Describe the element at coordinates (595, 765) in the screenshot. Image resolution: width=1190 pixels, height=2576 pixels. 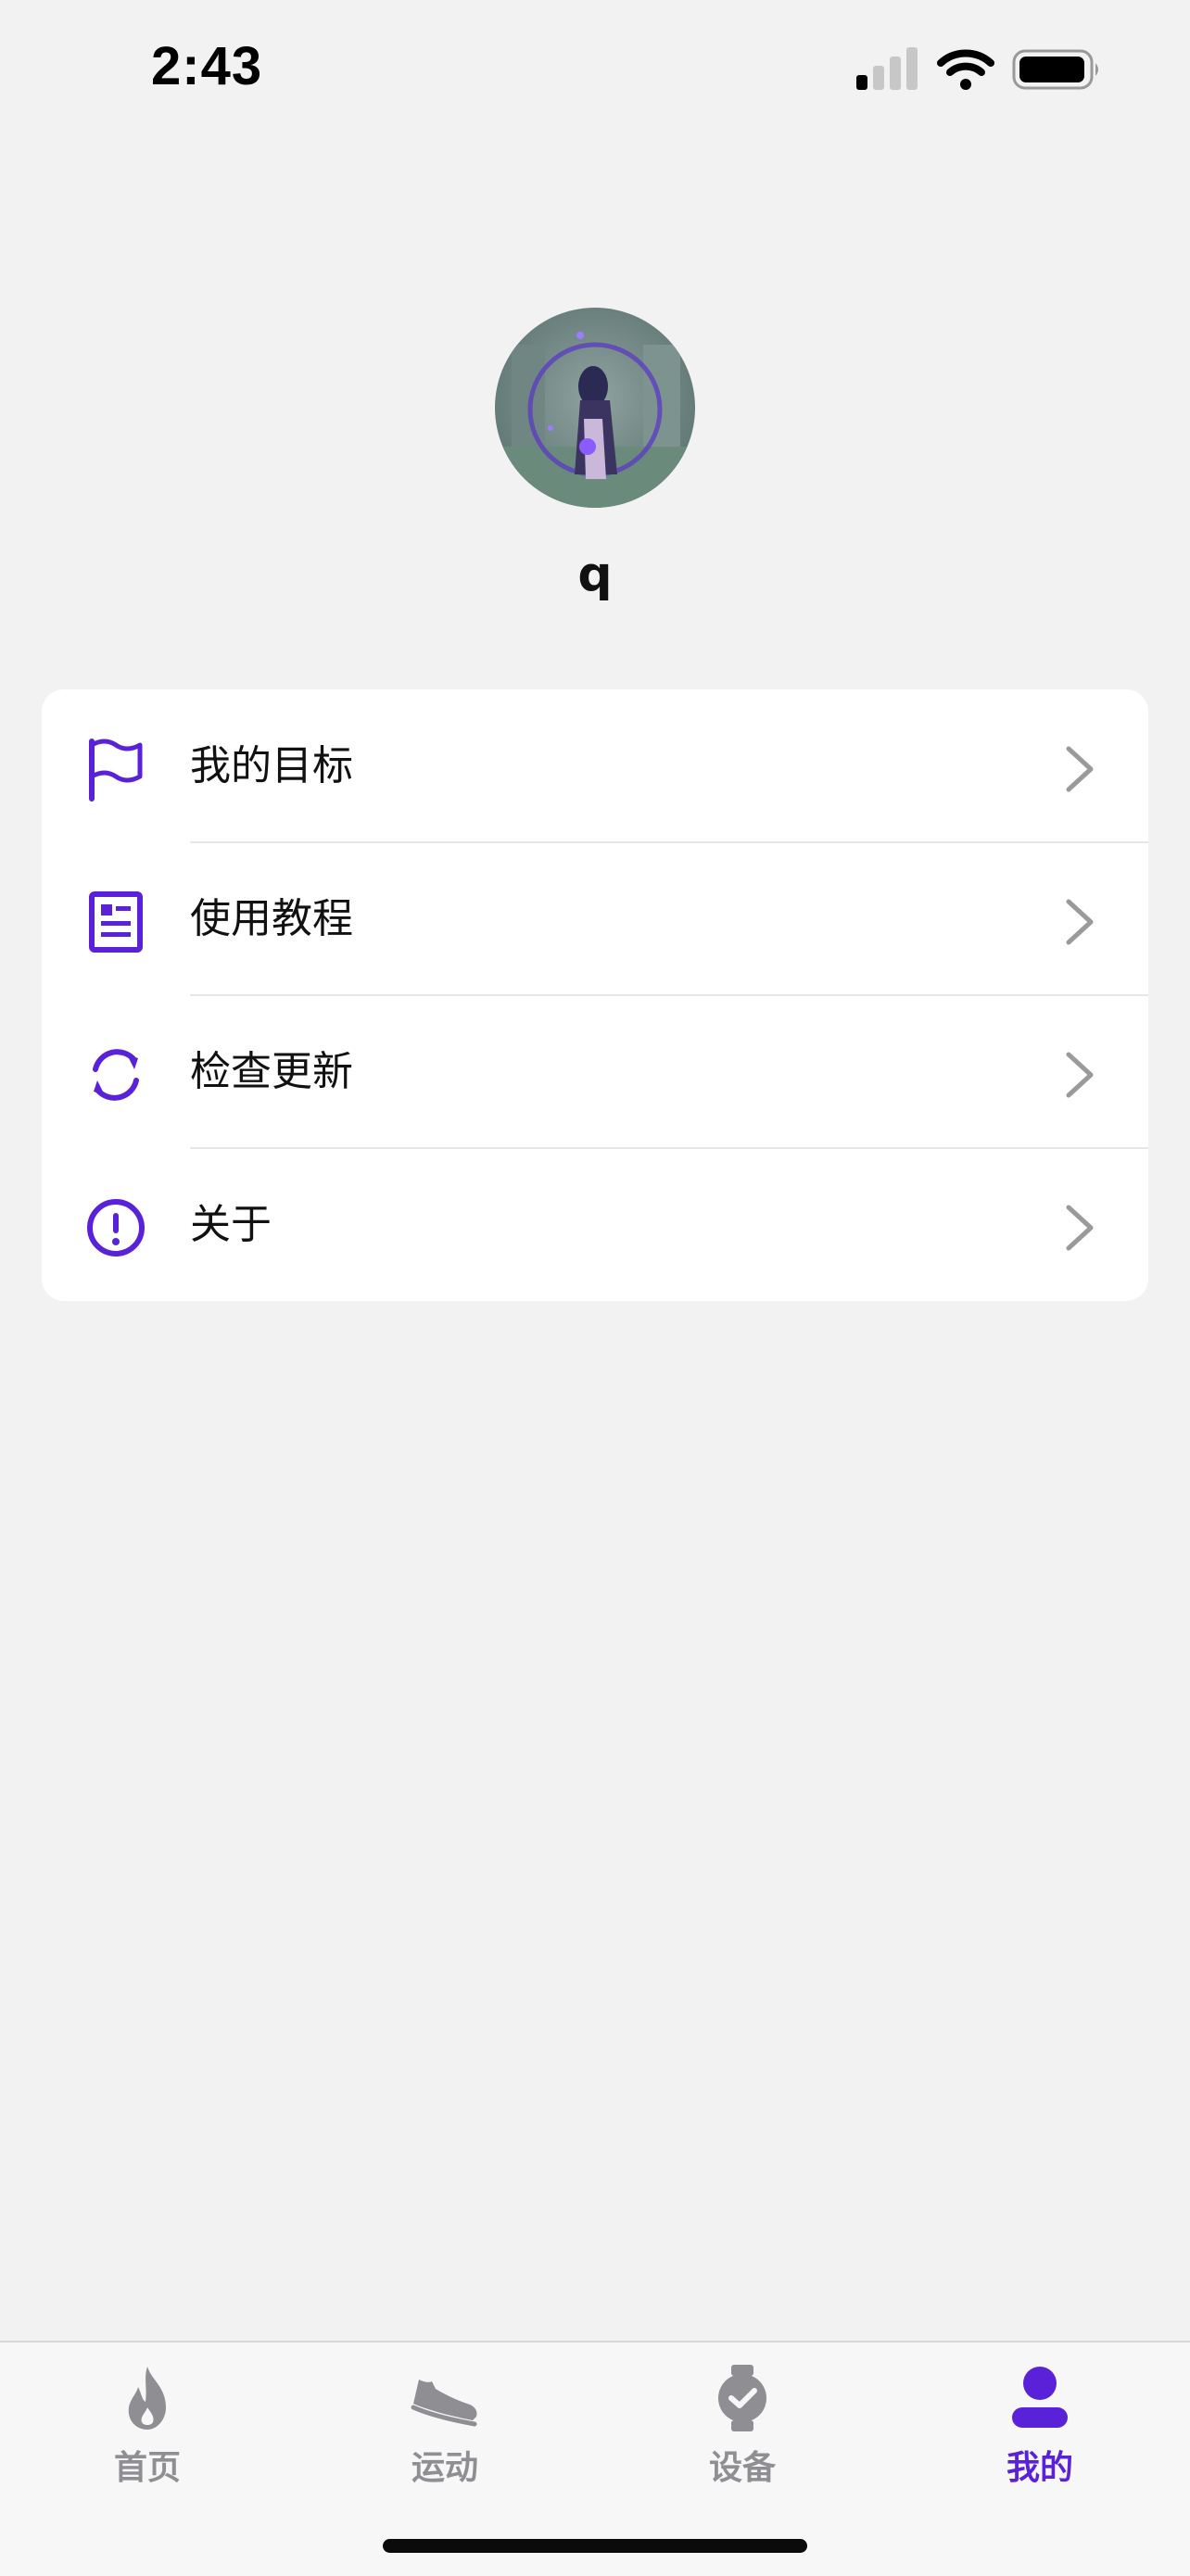
I see `menu-item-my-goals: 我的目标` at that location.